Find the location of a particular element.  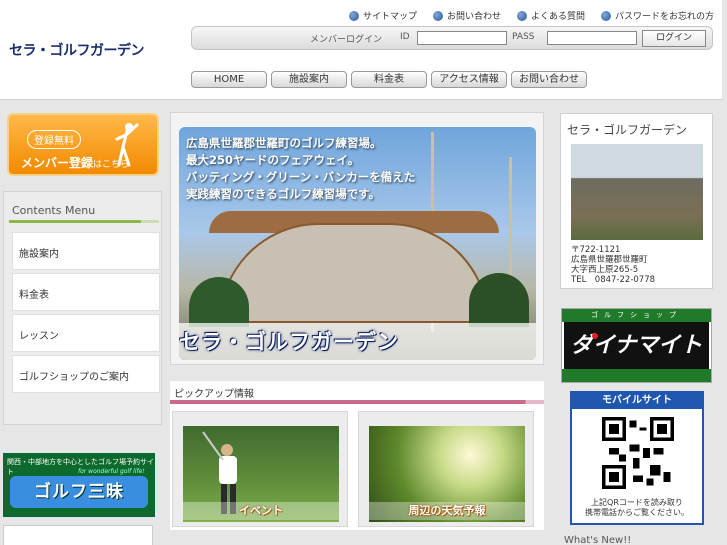

pickup-section: ピックアップ情報 イベント 周辺の天気予報 is located at coordinates (357, 455).